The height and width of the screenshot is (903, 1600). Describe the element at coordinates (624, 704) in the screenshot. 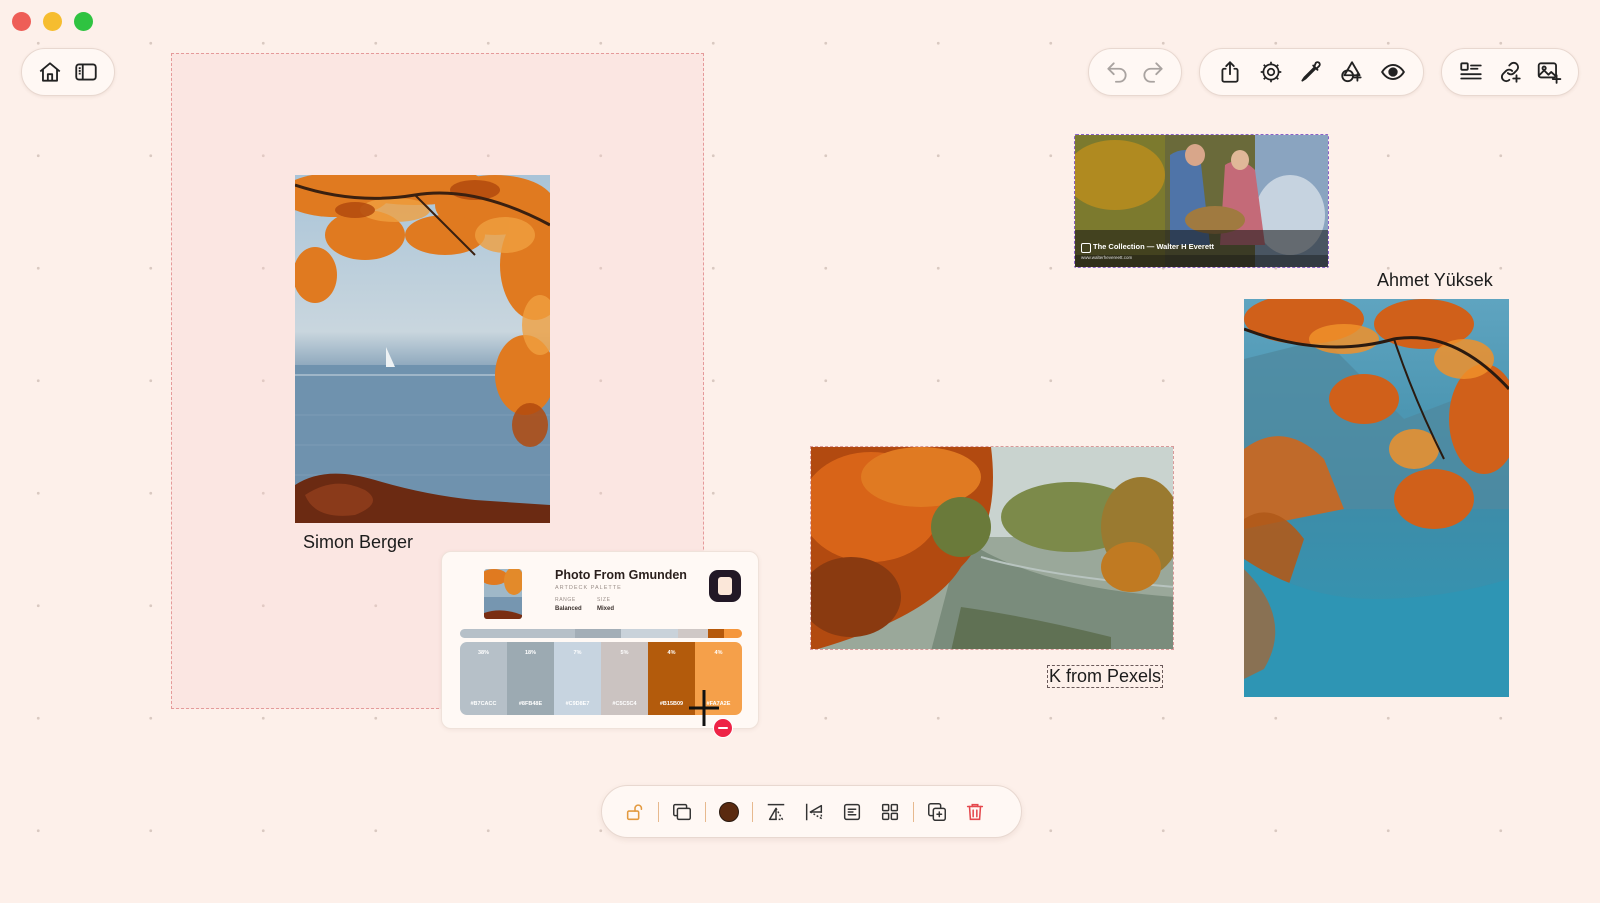

I see `swatch-hex: #C5C5C4` at that location.